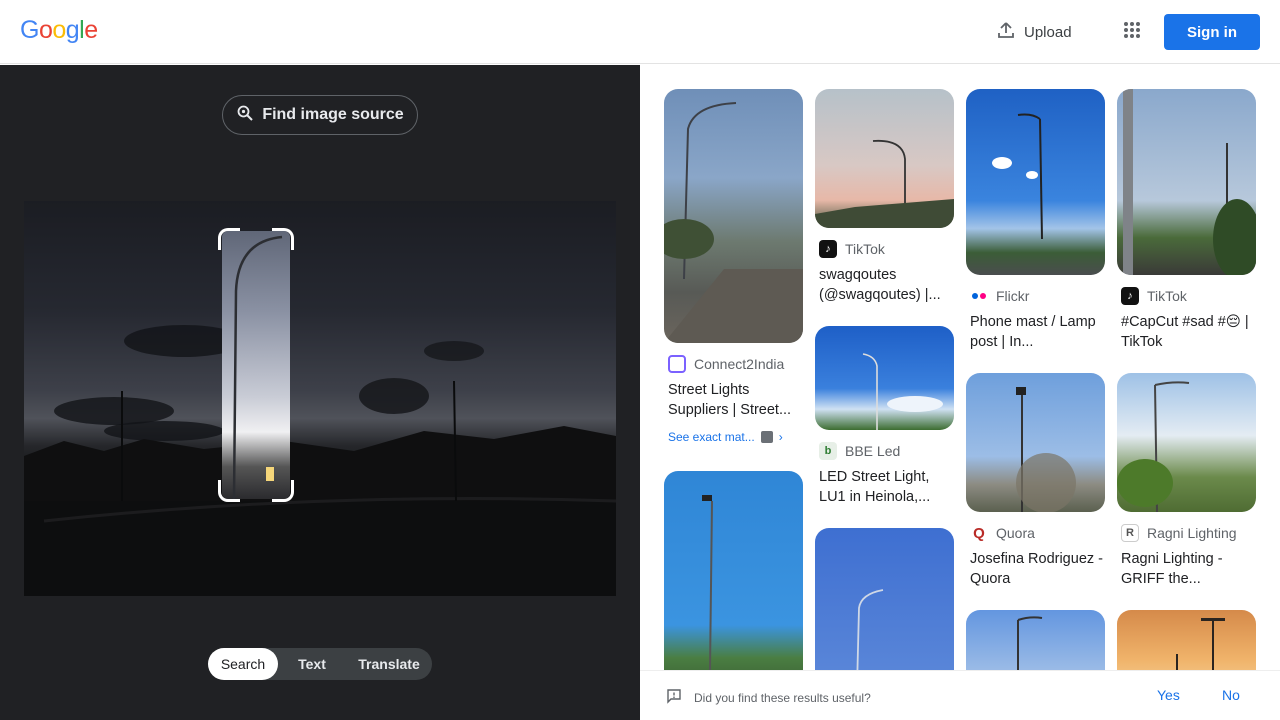  What do you see at coordinates (389, 664) in the screenshot?
I see `mode-translate-tab: Translate` at bounding box center [389, 664].